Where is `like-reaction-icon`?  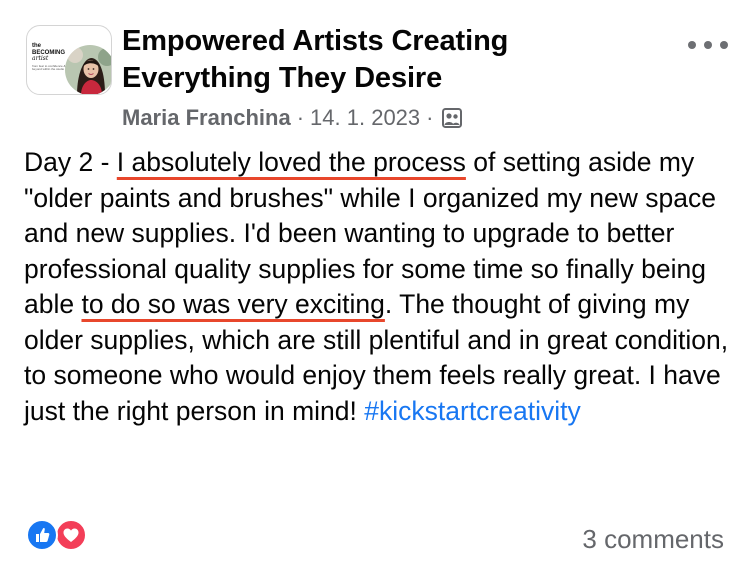 like-reaction-icon is located at coordinates (42, 535).